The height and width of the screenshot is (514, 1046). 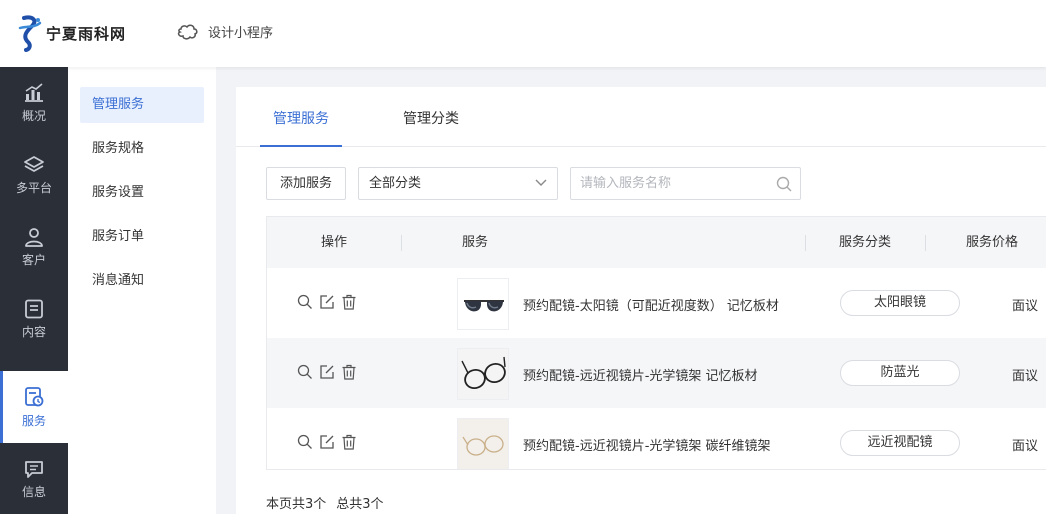 I want to click on submenu-item-notifications: 消息通知, so click(x=142, y=281).